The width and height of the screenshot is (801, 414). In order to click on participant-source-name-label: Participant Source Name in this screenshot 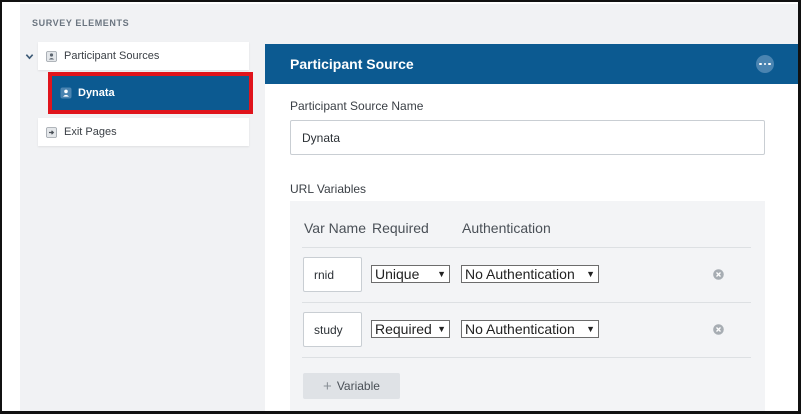, I will do `click(357, 106)`.